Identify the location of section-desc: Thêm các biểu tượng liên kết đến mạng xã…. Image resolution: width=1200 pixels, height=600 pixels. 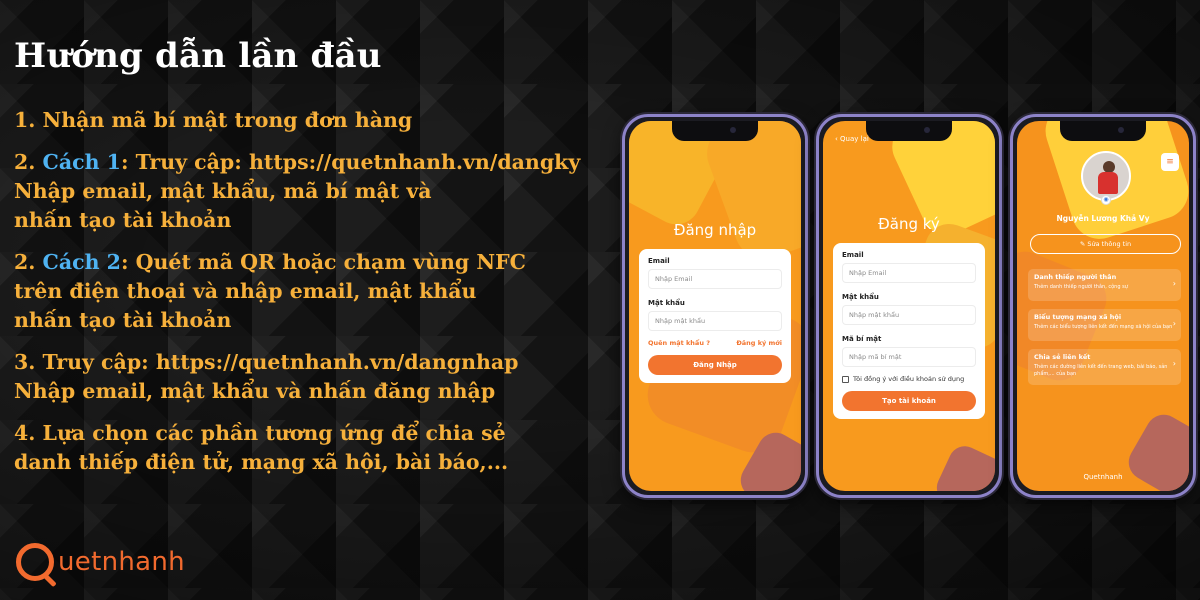
(1103, 327).